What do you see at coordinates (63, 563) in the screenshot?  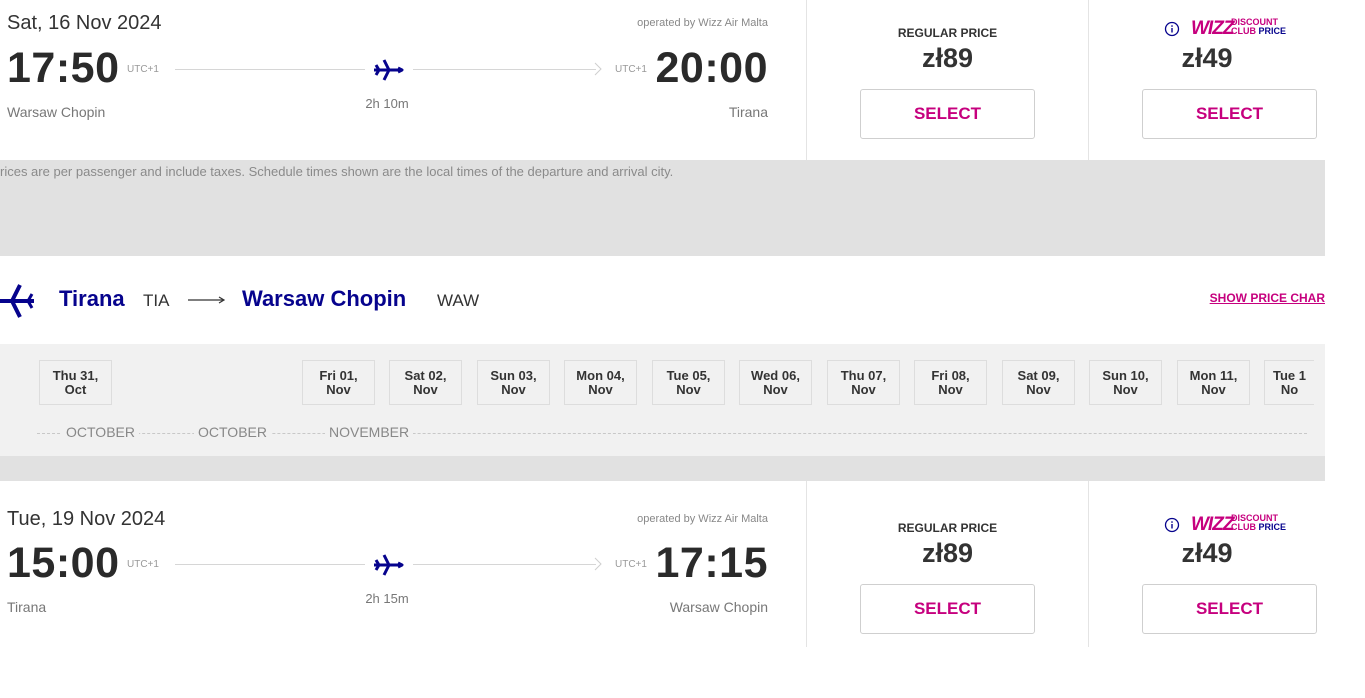 I see `departure-time: 15:00` at bounding box center [63, 563].